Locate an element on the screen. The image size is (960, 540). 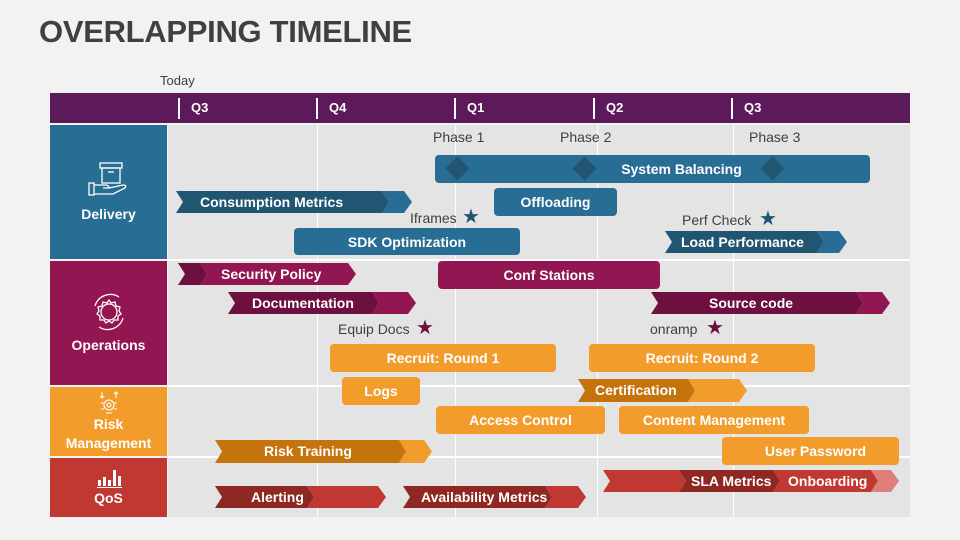
perf-check-label: Perf Check is located at coordinates (717, 220).